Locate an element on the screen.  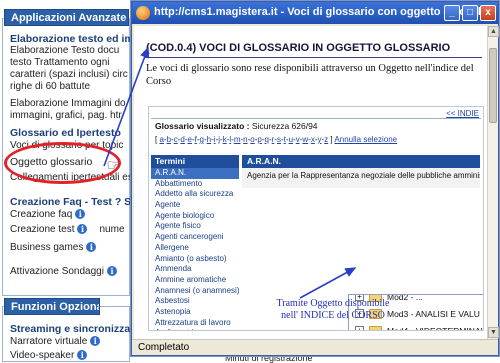
item-business-games: Business games i is located at coordinates (53, 248).